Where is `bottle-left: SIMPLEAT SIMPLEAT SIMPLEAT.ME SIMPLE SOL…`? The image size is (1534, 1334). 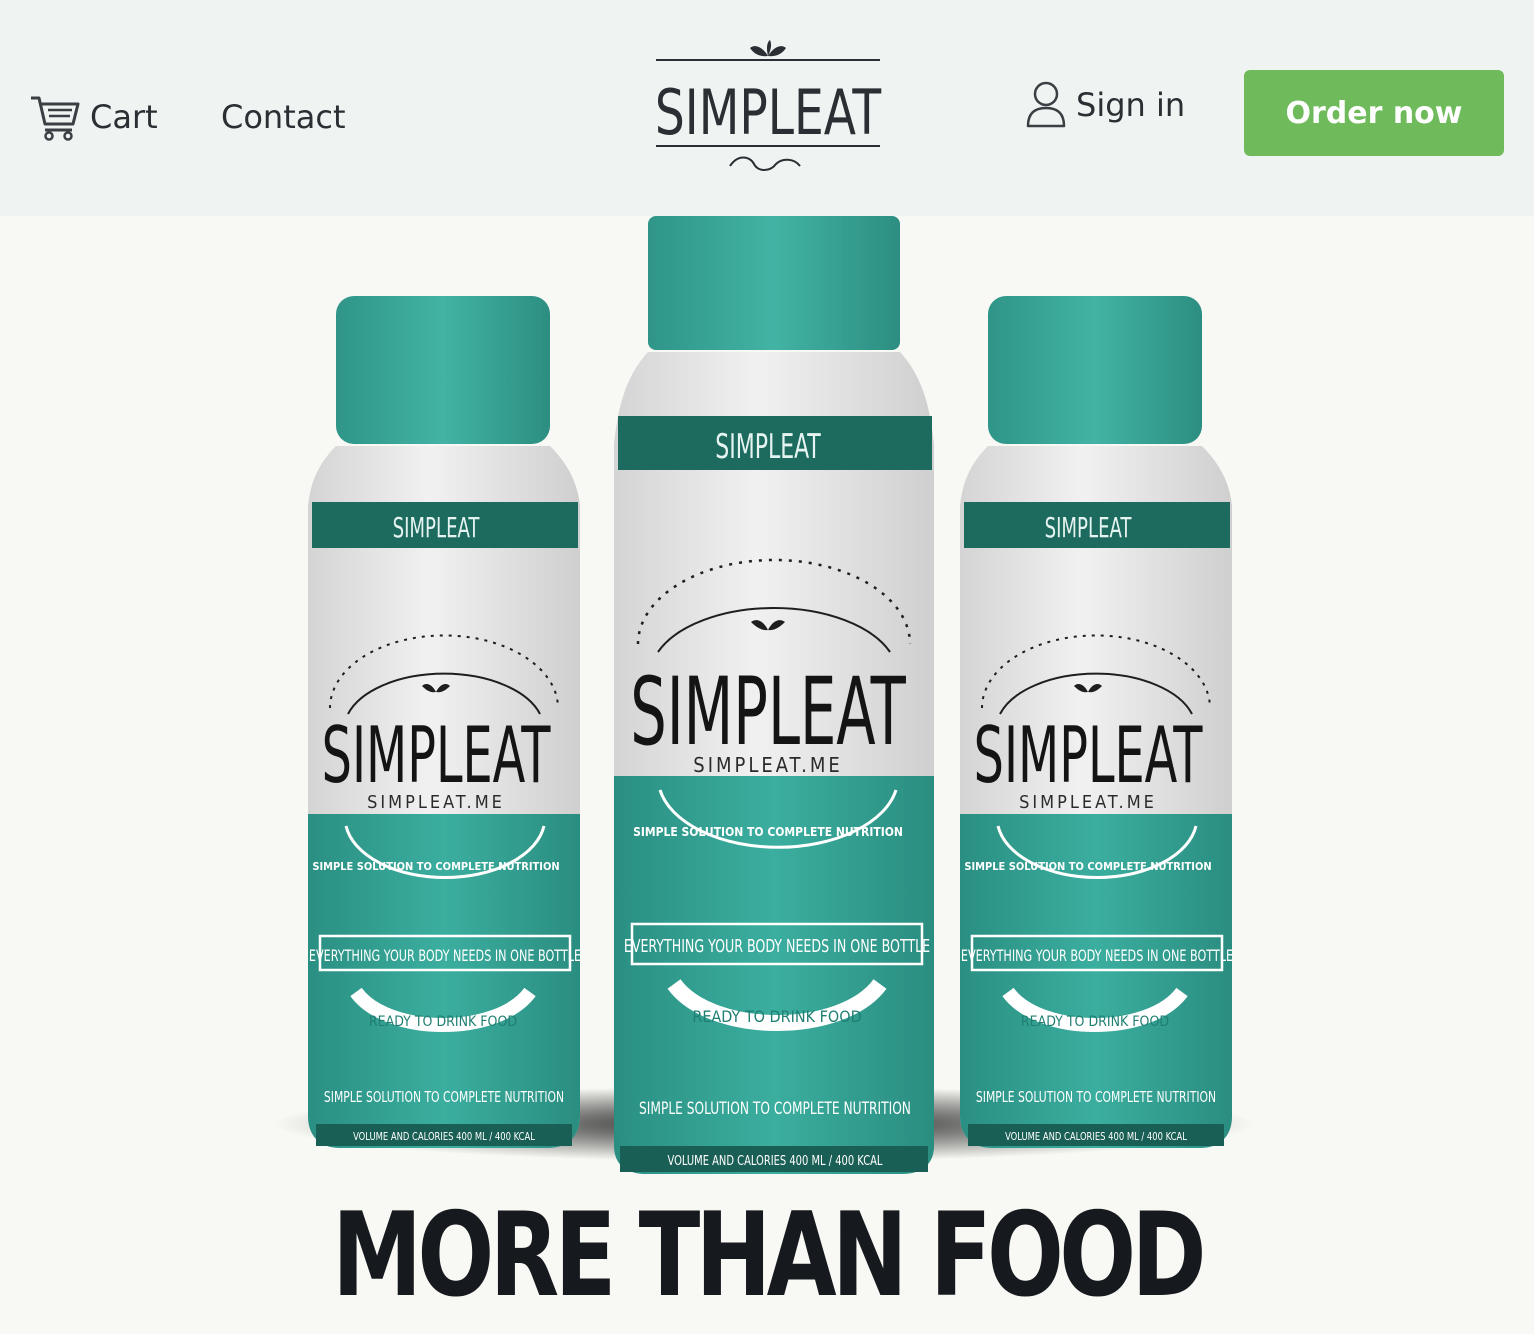 bottle-left: SIMPLEAT SIMPLEAT SIMPLEAT.ME SIMPLE SOL… is located at coordinates (444, 722).